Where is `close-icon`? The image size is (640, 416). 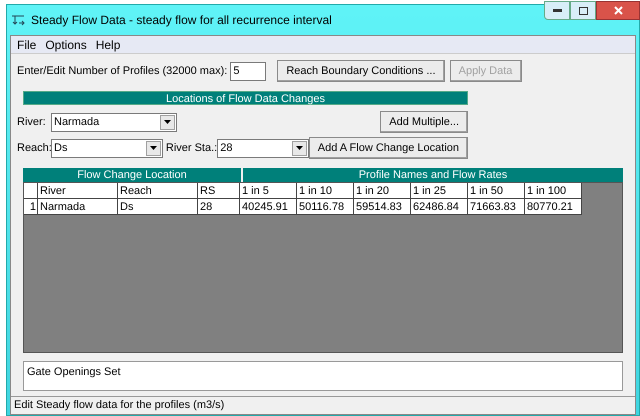
close-icon is located at coordinates (618, 10).